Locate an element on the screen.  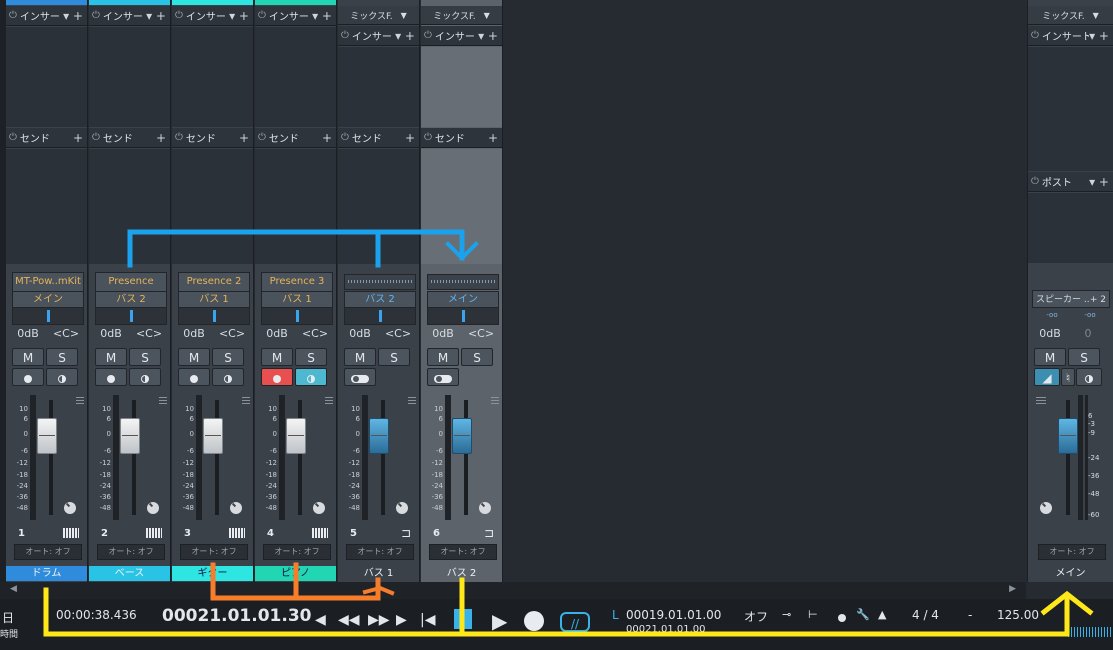
rewind-start-icon: ◀ is located at coordinates (320, 620).